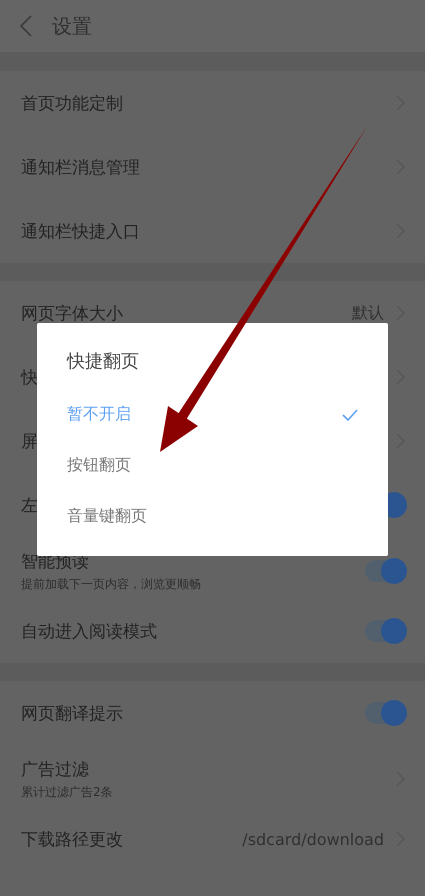 The width and height of the screenshot is (425, 896). I want to click on row-label: 左, so click(29, 505).